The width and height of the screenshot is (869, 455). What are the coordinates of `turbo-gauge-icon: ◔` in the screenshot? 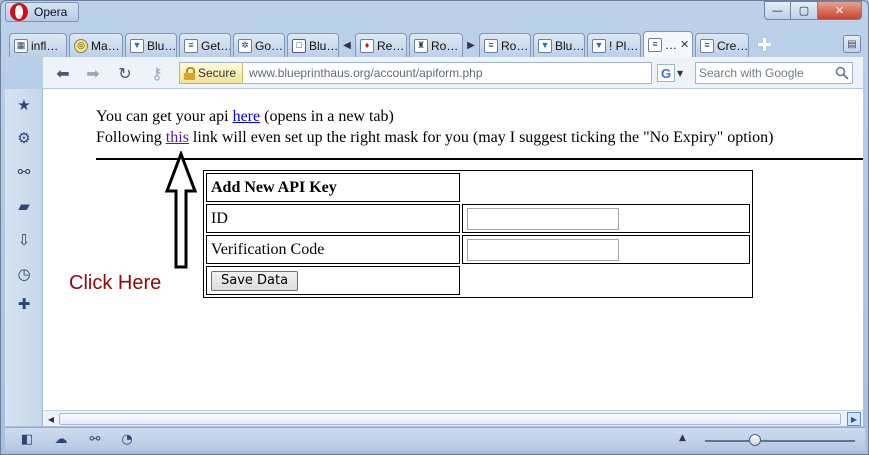 It's located at (127, 440).